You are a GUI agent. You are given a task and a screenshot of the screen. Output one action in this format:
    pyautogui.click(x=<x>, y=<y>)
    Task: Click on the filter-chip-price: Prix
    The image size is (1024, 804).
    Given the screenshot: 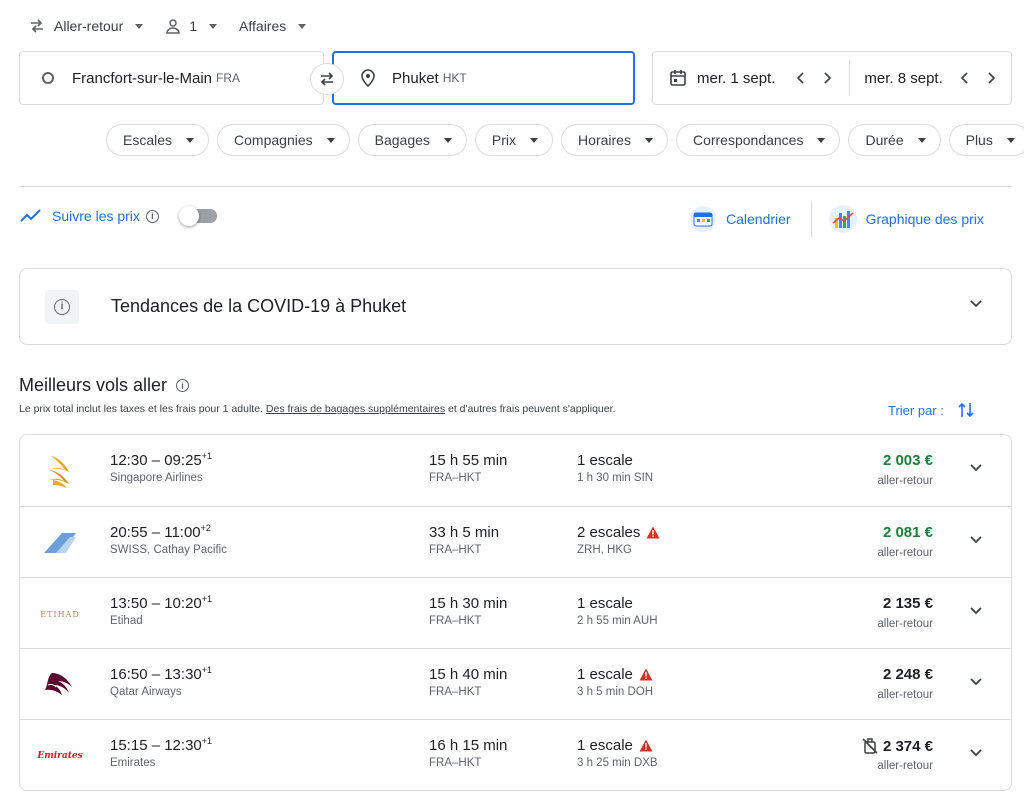 What is the action you would take?
    pyautogui.click(x=514, y=140)
    